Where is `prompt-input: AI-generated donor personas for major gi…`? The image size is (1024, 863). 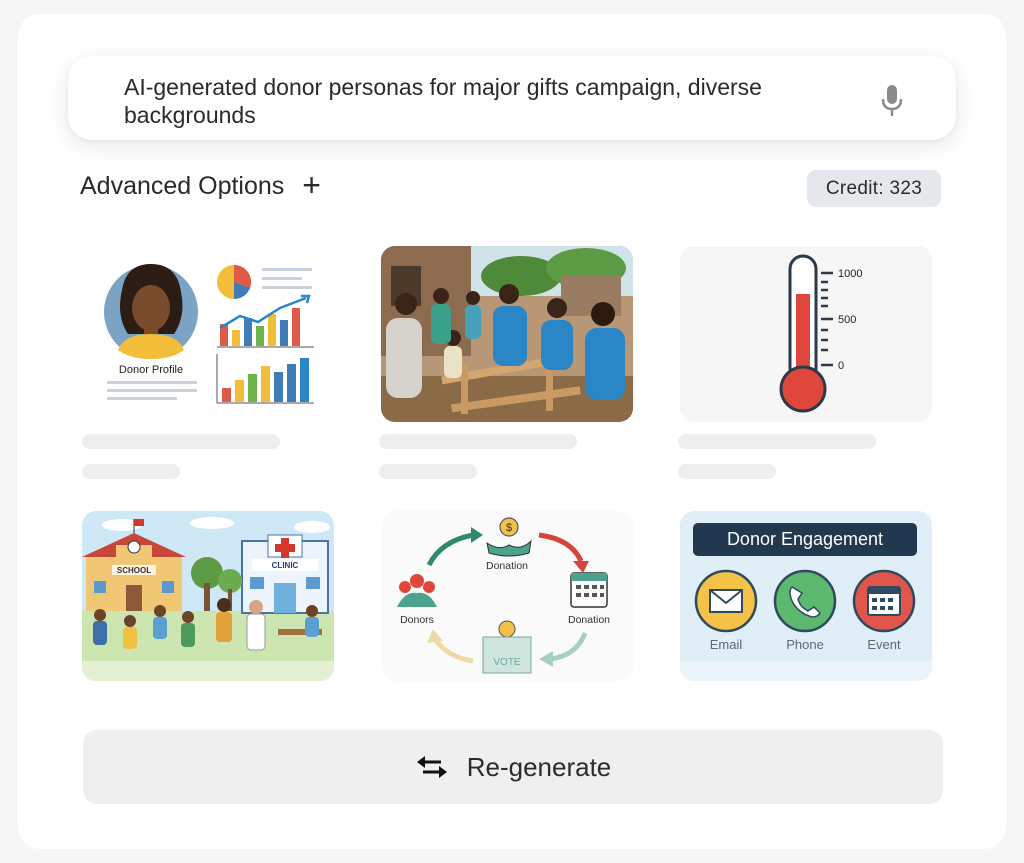
prompt-input: AI-generated donor personas for major gi… is located at coordinates (512, 98).